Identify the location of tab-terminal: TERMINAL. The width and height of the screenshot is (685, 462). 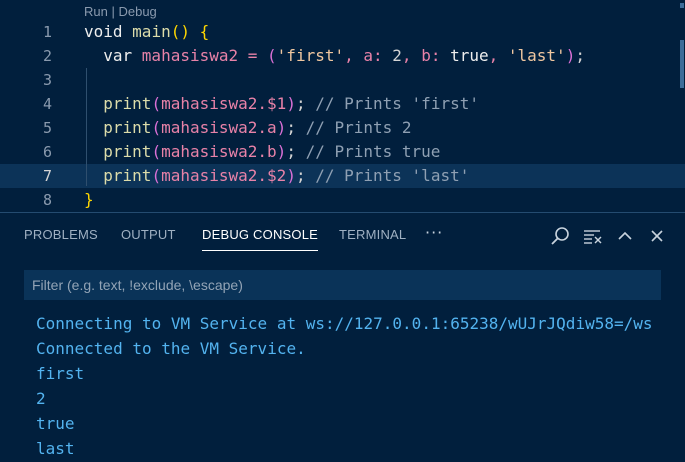
(372, 234).